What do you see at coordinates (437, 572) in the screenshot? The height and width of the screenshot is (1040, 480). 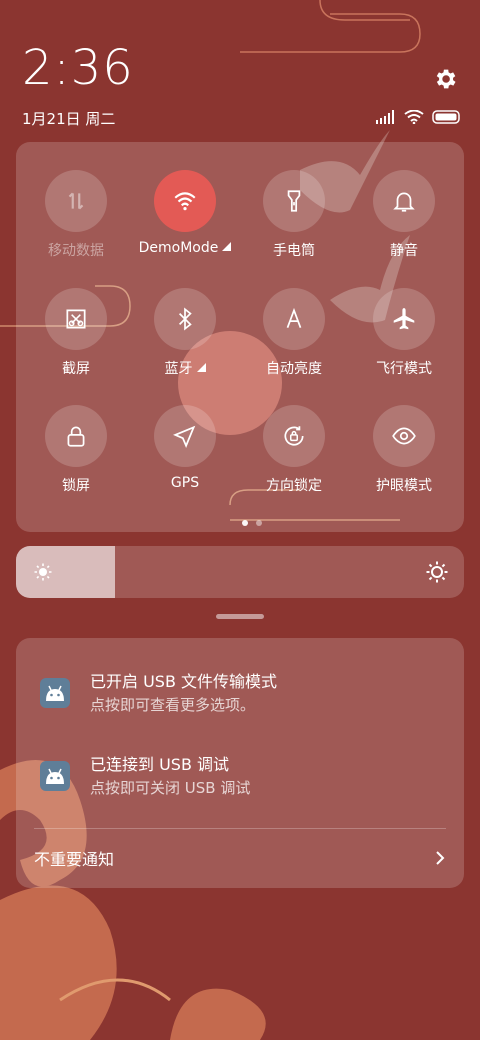 I see `brightness-high-icon` at bounding box center [437, 572].